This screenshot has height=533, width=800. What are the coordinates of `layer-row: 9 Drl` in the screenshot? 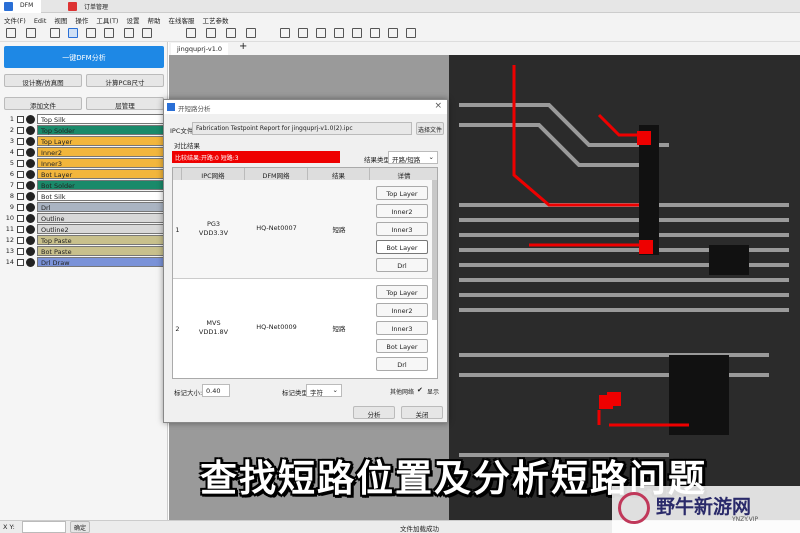 It's located at (84, 207).